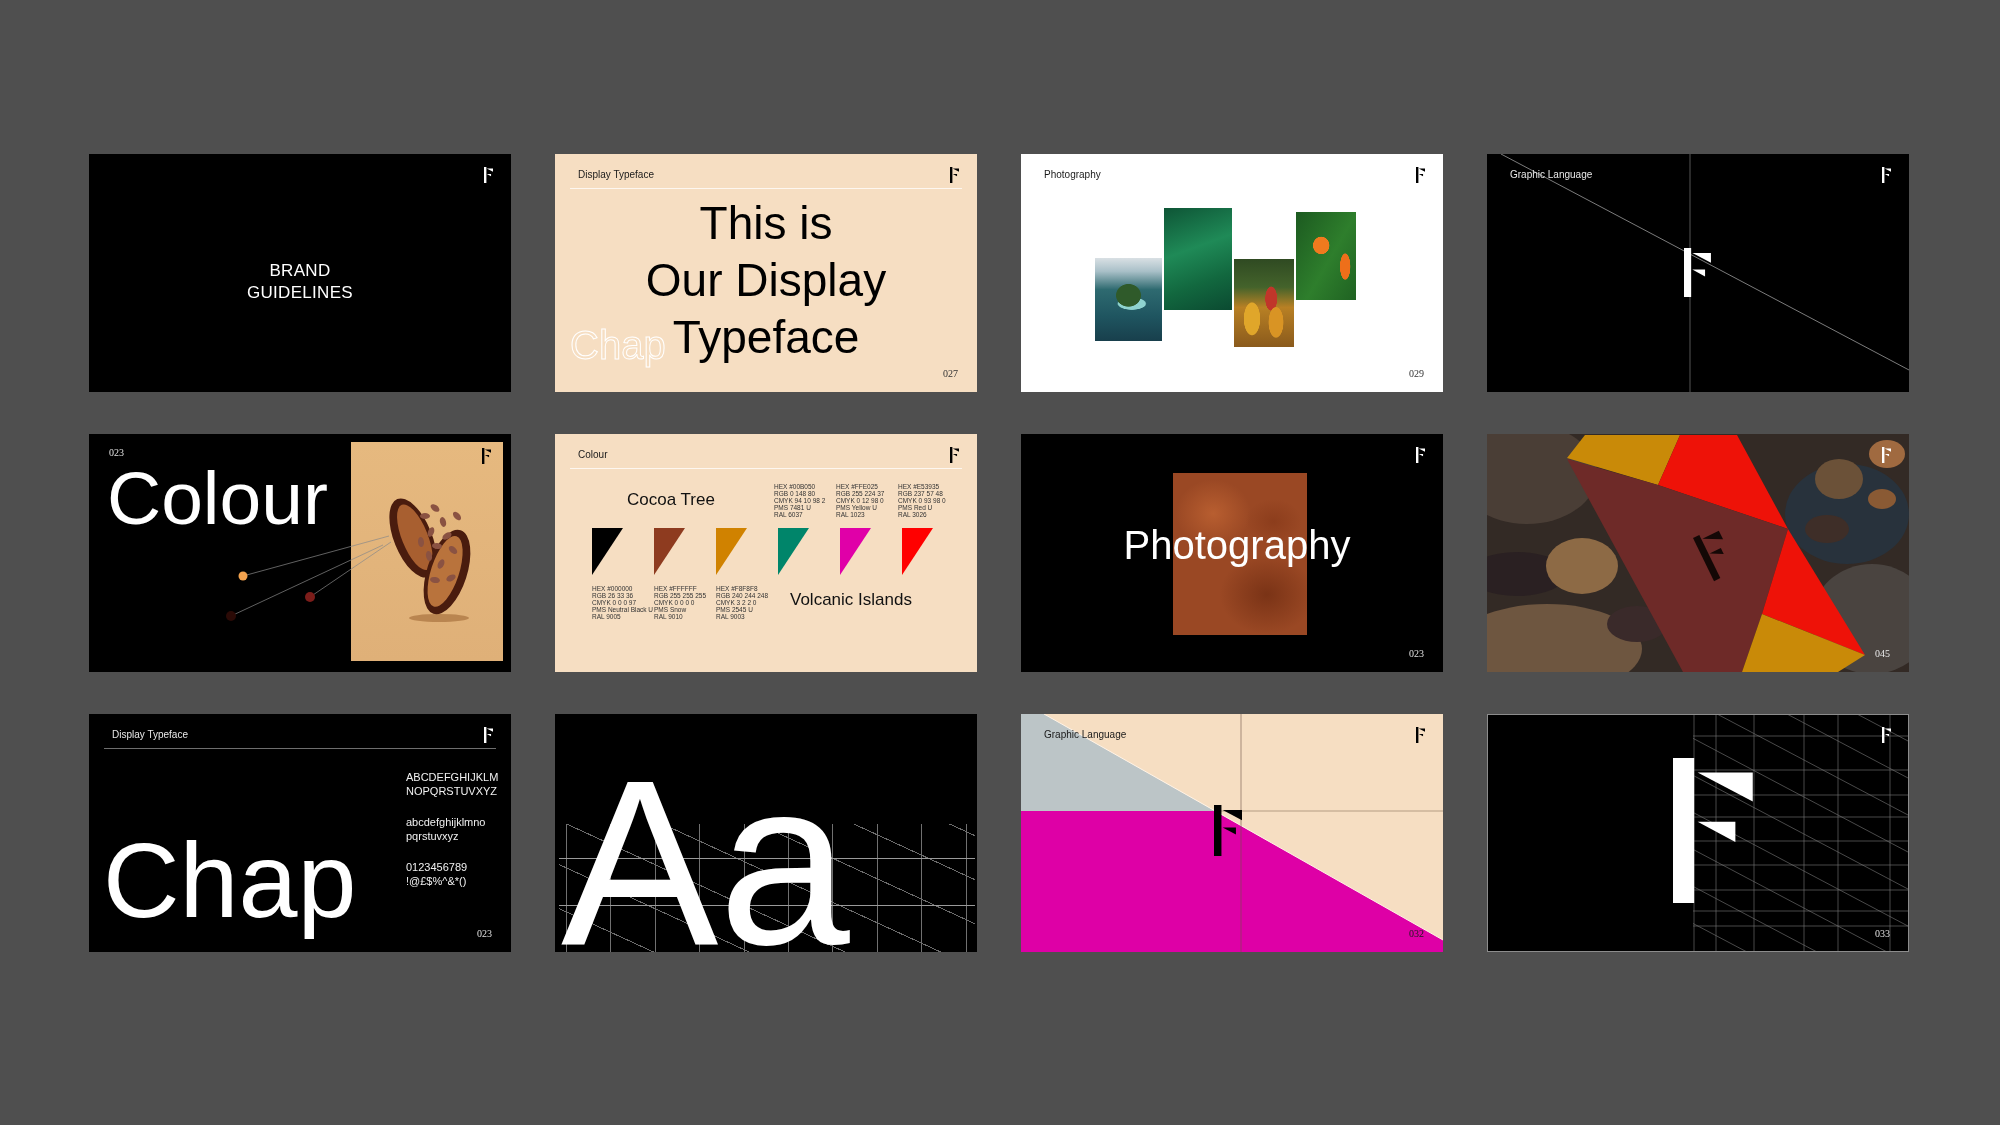 The width and height of the screenshot is (2000, 1125). What do you see at coordinates (446, 829) in the screenshot?
I see `glyph-set-text: abcdefghijklmno pqrstuvxyz` at bounding box center [446, 829].